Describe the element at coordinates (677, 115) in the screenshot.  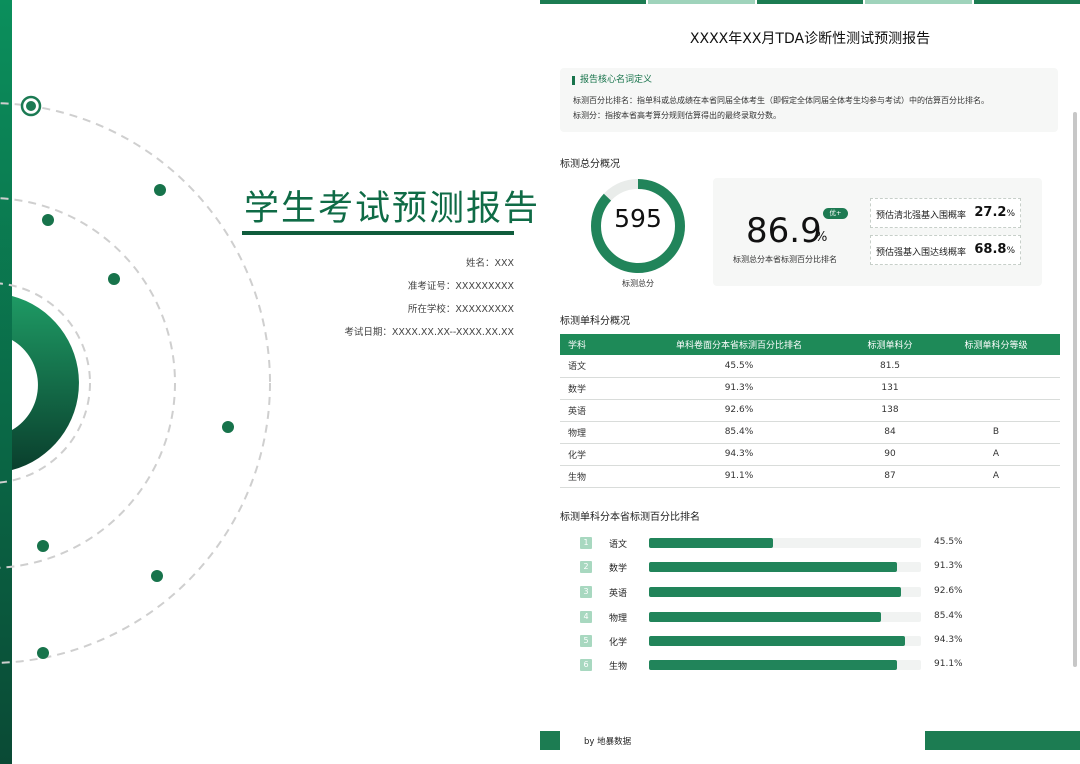
I see `definition-line: 标测分：指按本省高考算分规则估算得出的最终录取分数。` at that location.